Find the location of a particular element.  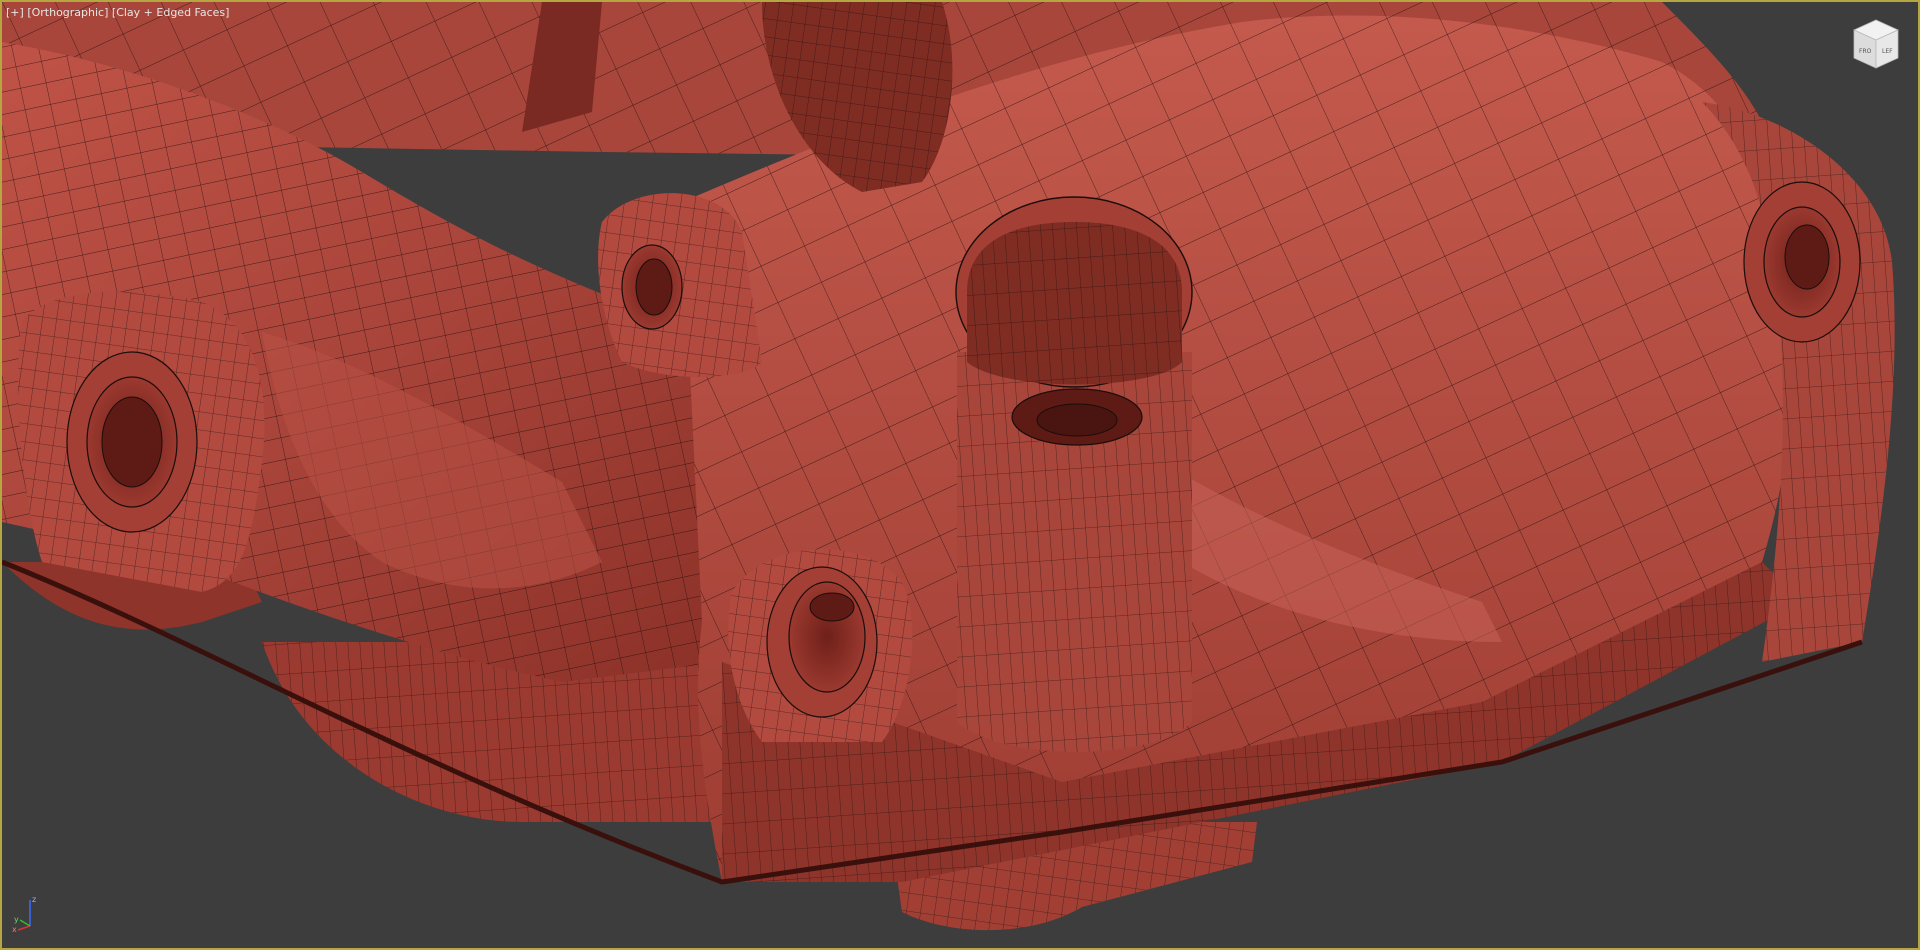

viewport-menu-plus: [+] is located at coordinates (15, 12).